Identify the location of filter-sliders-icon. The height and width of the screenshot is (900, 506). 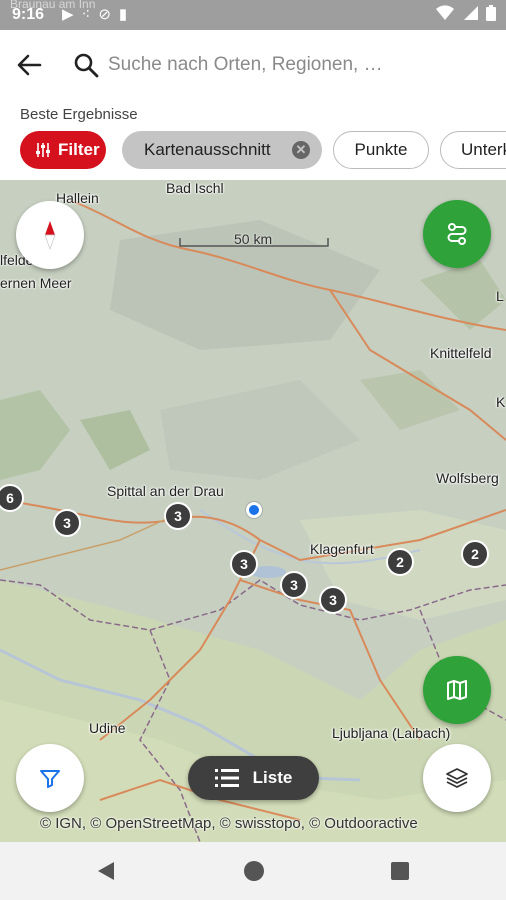
(43, 150).